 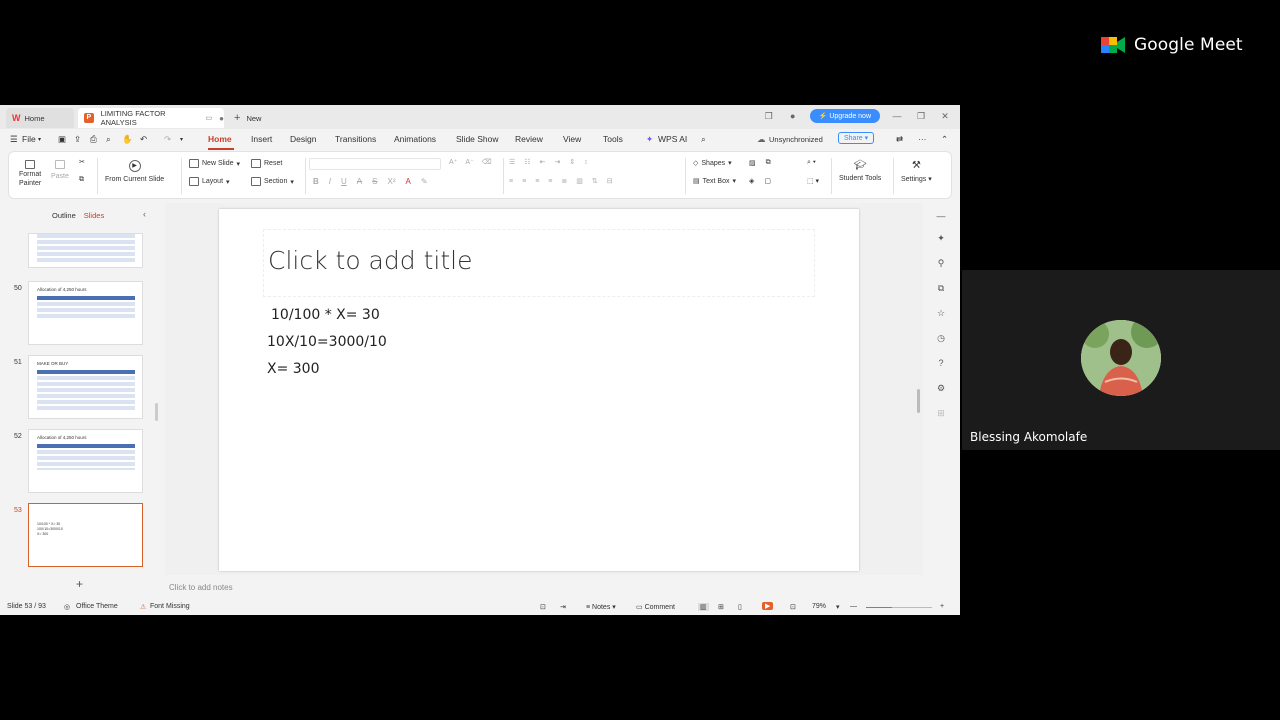 What do you see at coordinates (375, 164) in the screenshot?
I see `font-name-select` at bounding box center [375, 164].